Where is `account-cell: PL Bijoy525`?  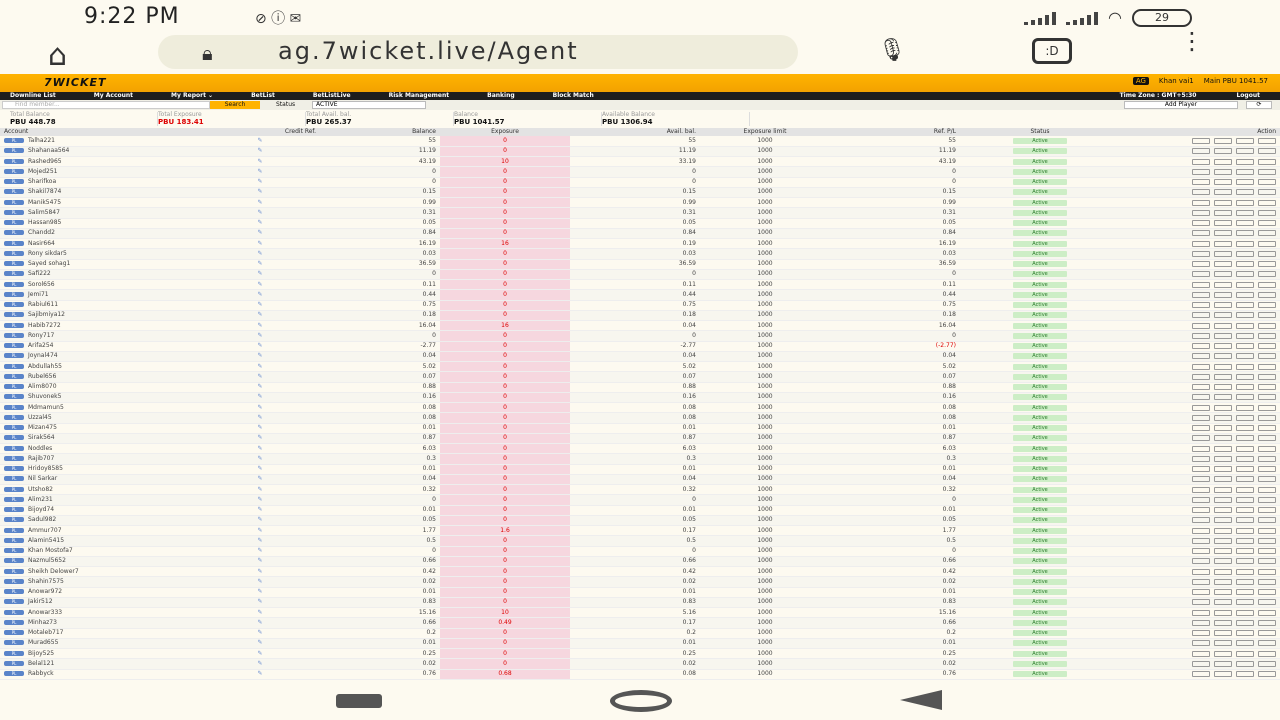 account-cell: PL Bijoy525 is located at coordinates (100, 654).